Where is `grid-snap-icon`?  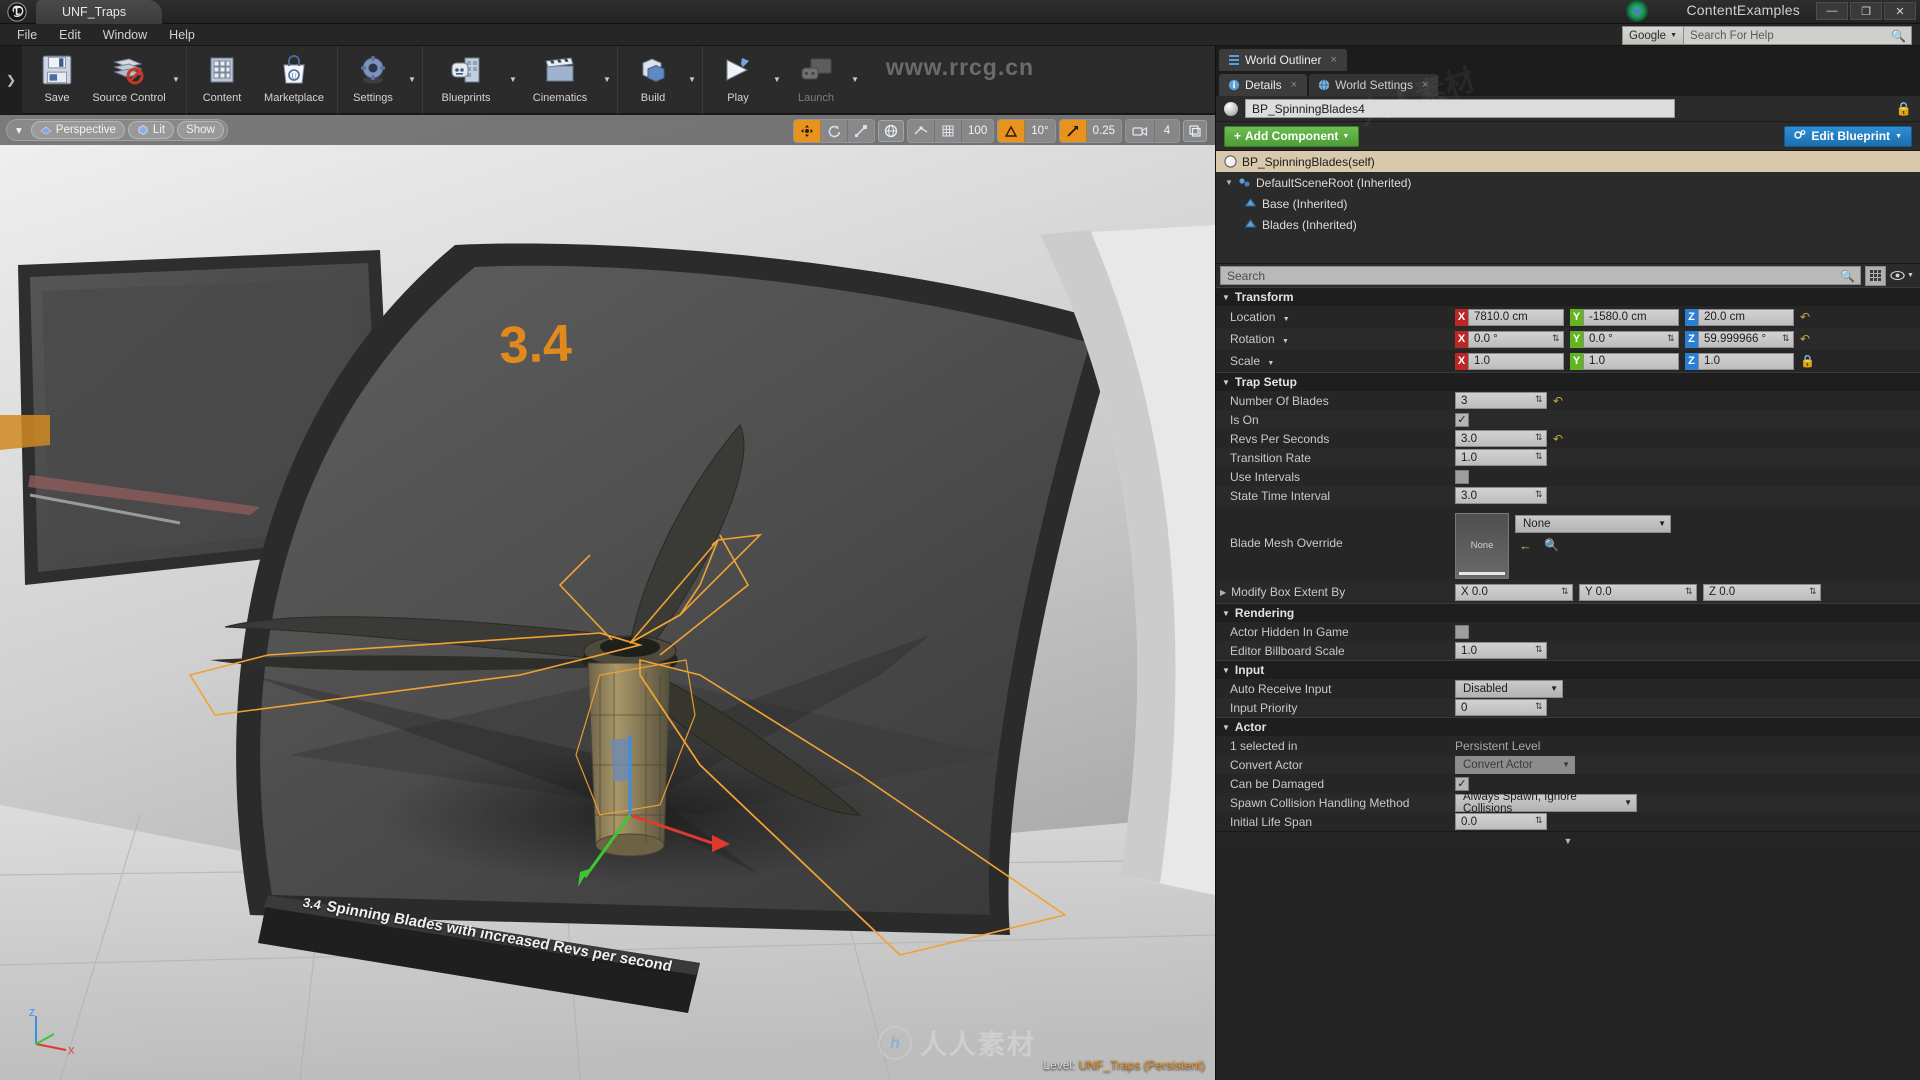
grid-snap-icon is located at coordinates (949, 131).